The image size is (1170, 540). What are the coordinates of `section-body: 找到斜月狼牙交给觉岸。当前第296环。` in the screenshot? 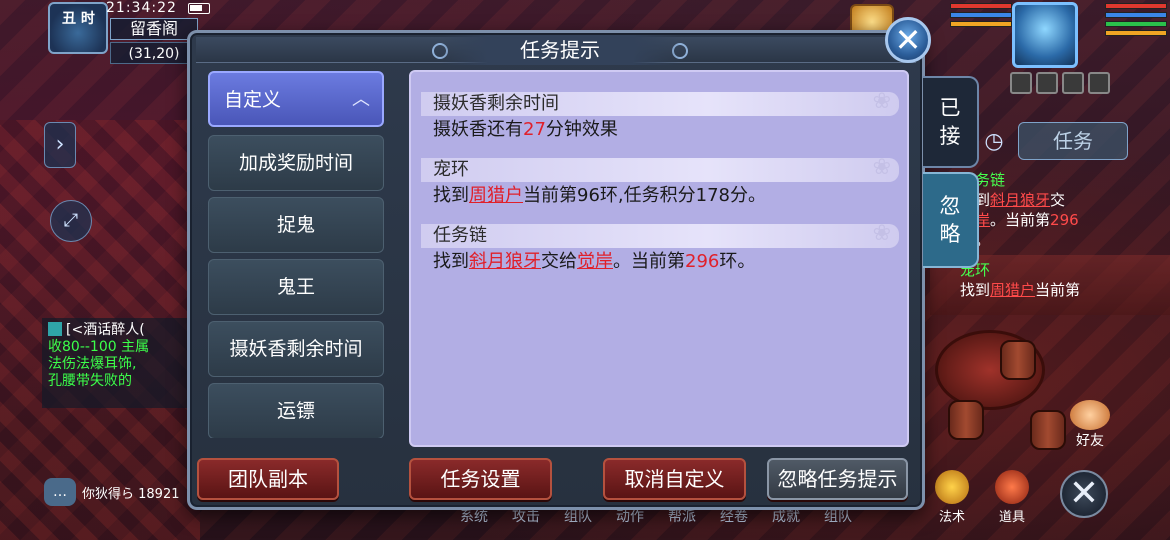 It's located at (594, 261).